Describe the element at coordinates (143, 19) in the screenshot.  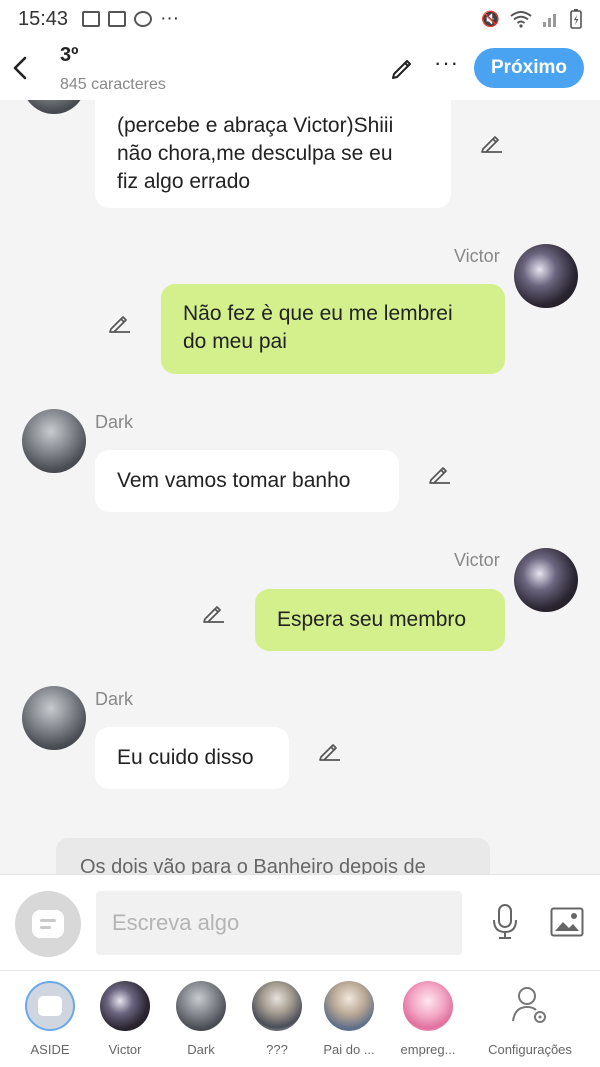
I see `pinterest-notification-icon` at that location.